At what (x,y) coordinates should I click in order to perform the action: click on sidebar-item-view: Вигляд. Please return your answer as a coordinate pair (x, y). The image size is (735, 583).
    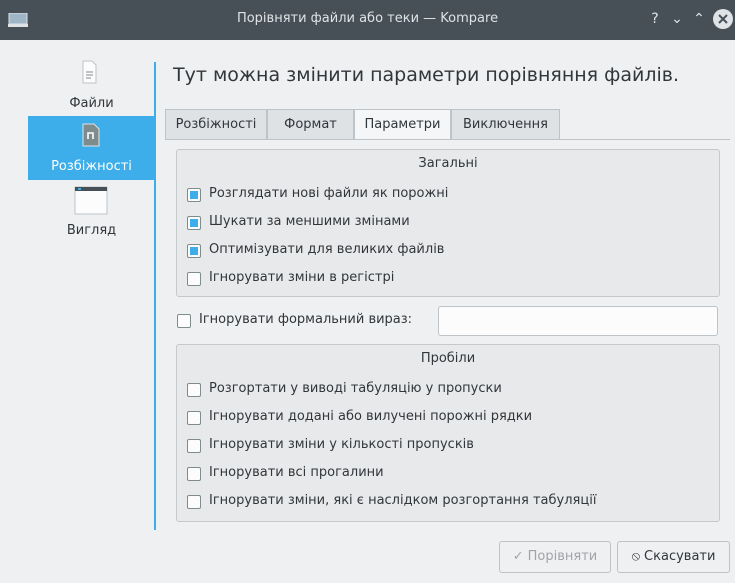
    Looking at the image, I should click on (91, 212).